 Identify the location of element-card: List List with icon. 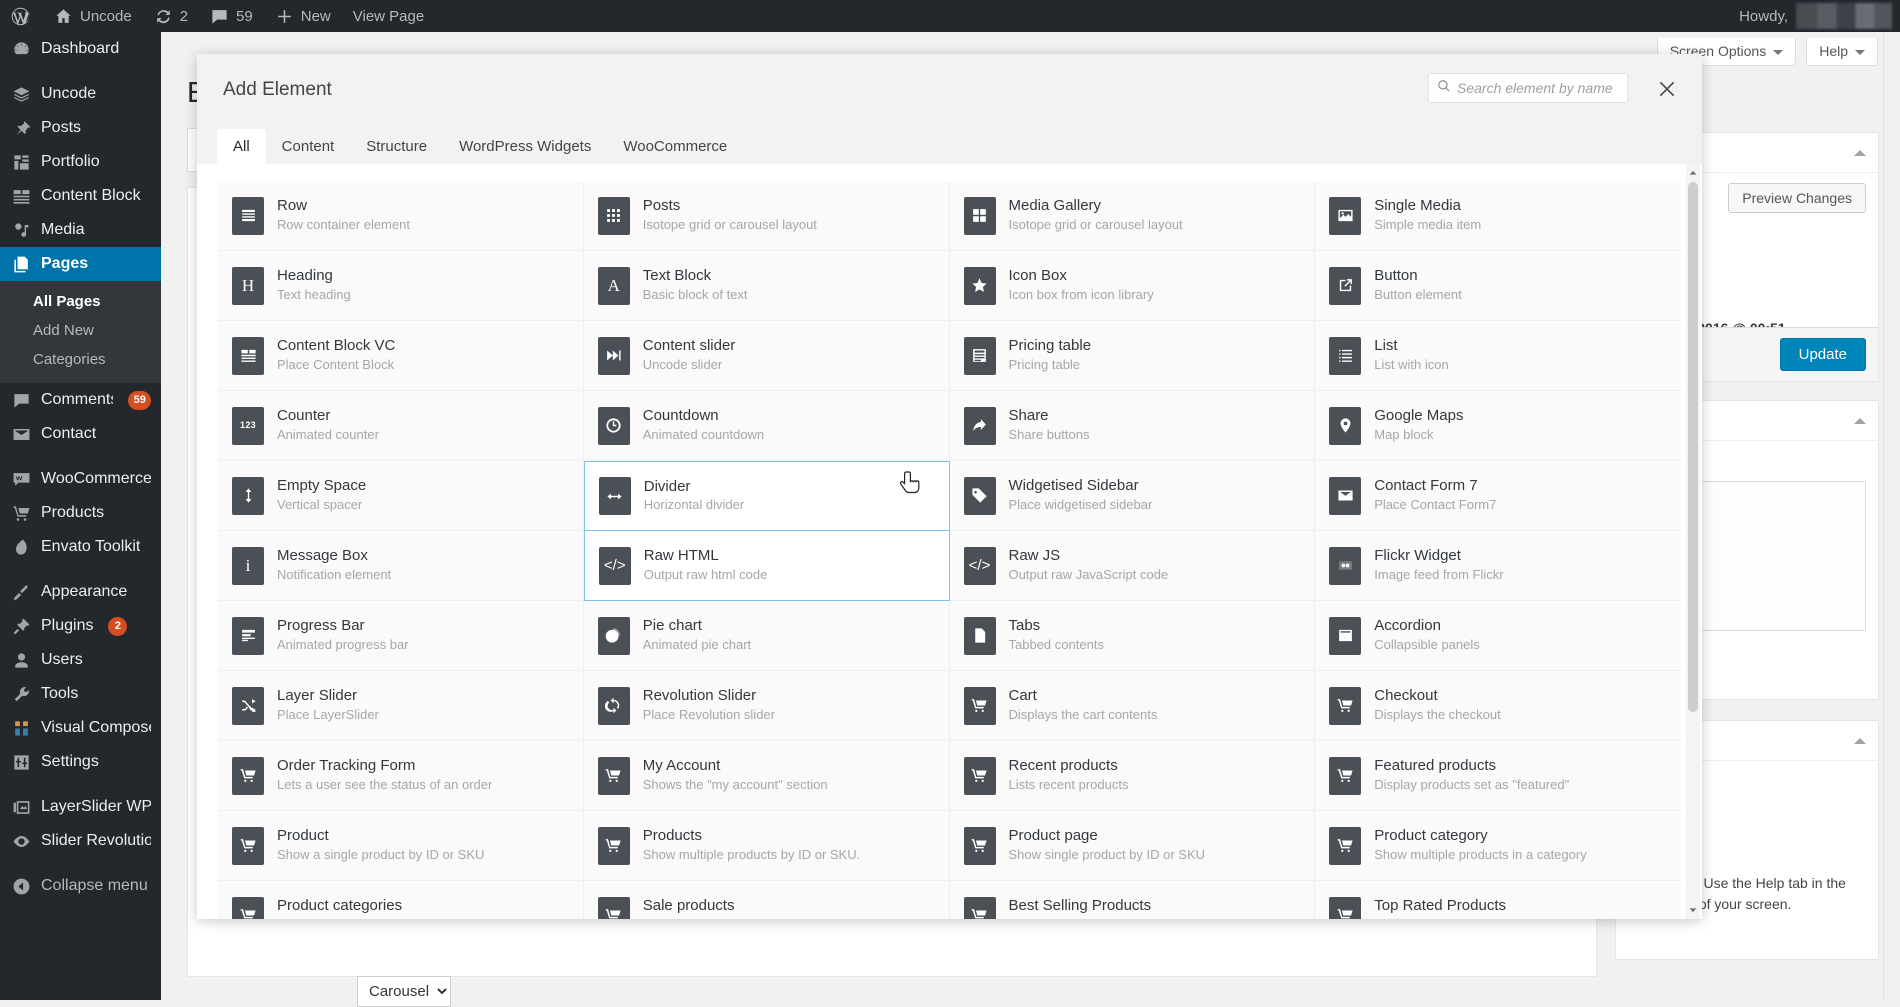
(1498, 356).